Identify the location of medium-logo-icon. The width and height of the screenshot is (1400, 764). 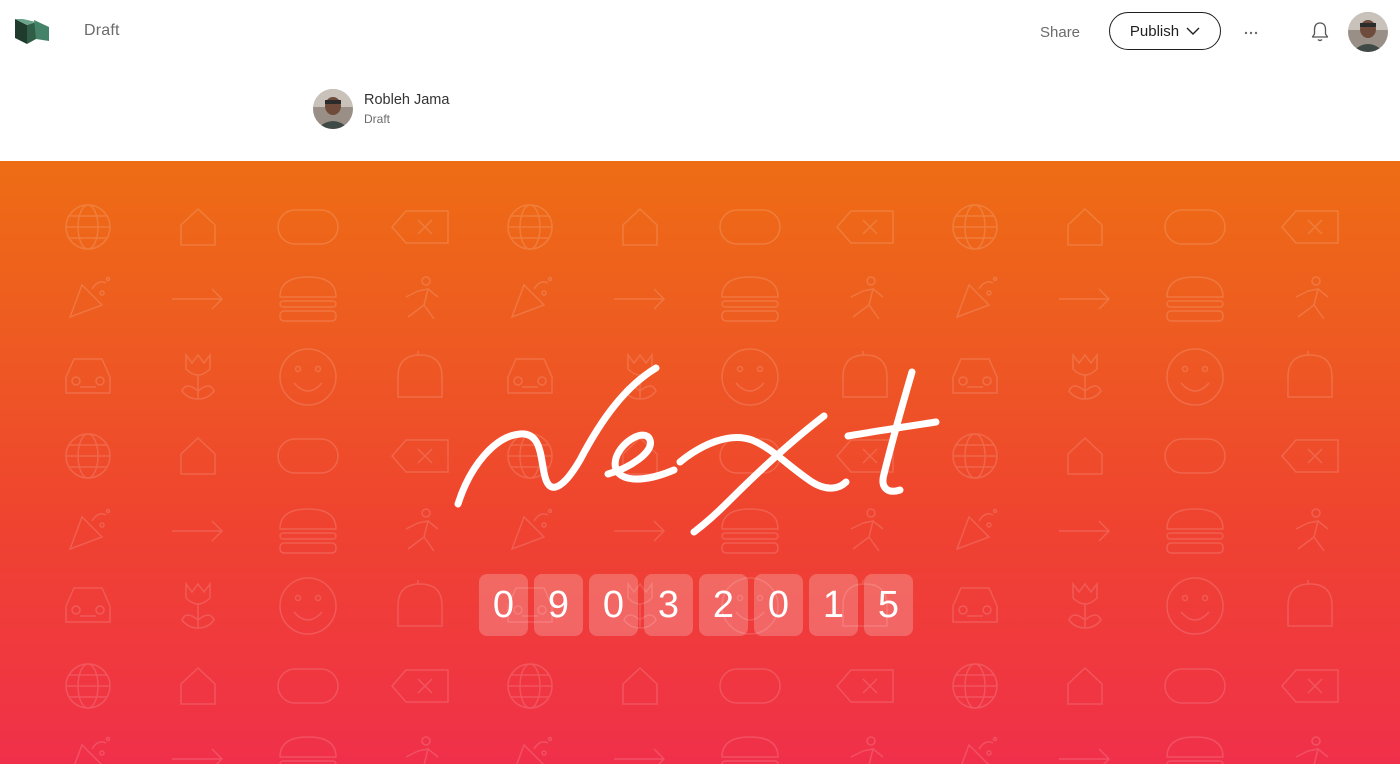
(32, 31).